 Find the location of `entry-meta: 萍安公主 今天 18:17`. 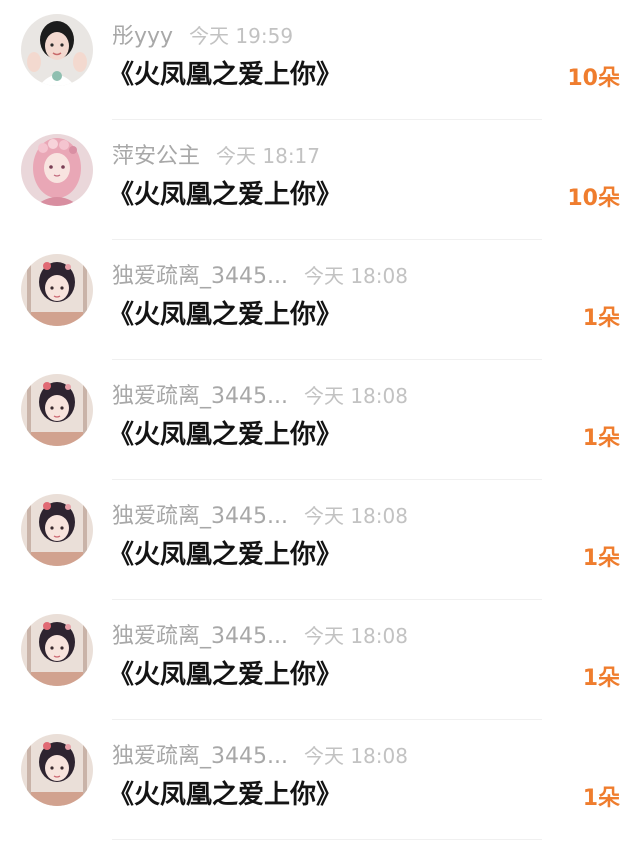

entry-meta: 萍安公主 今天 18:17 is located at coordinates (216, 154).